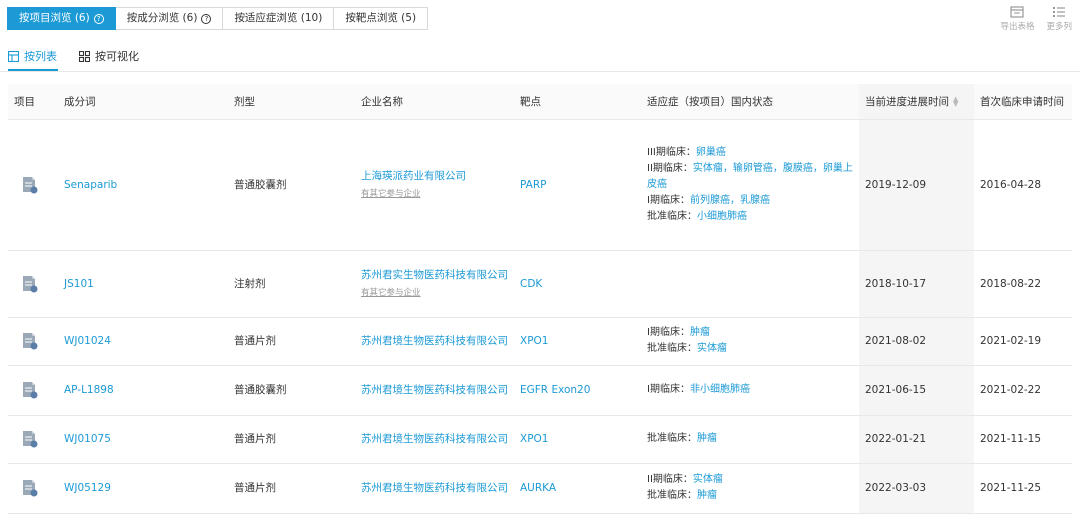 The image size is (1080, 521). I want to click on indication-value: 卵巢癌, so click(711, 152).